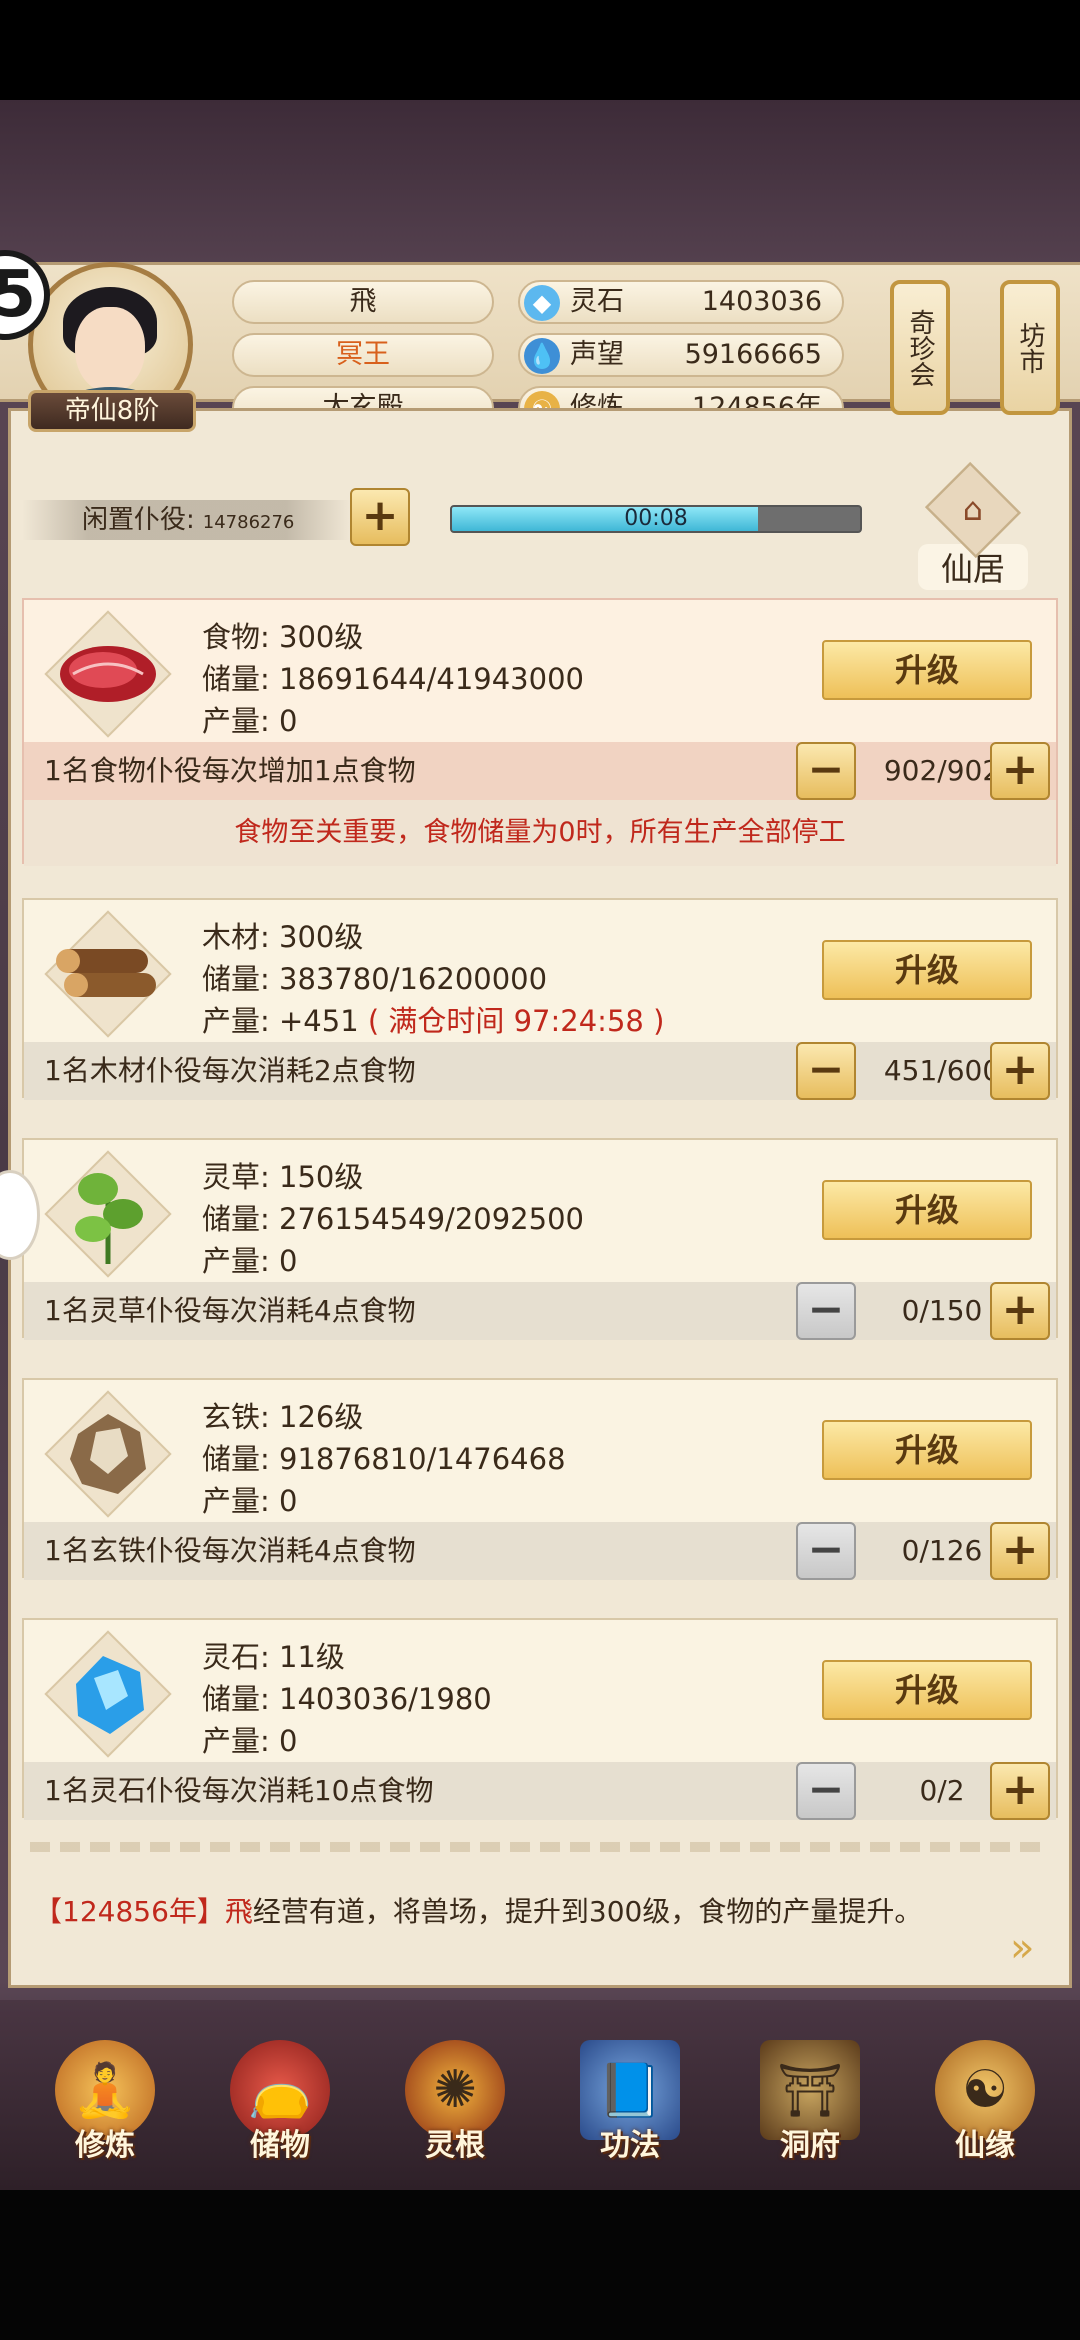  Describe the element at coordinates (230, 1550) in the screenshot. I see `servant-desc: 1名玄铁仆役每次消耗4点食物` at that location.